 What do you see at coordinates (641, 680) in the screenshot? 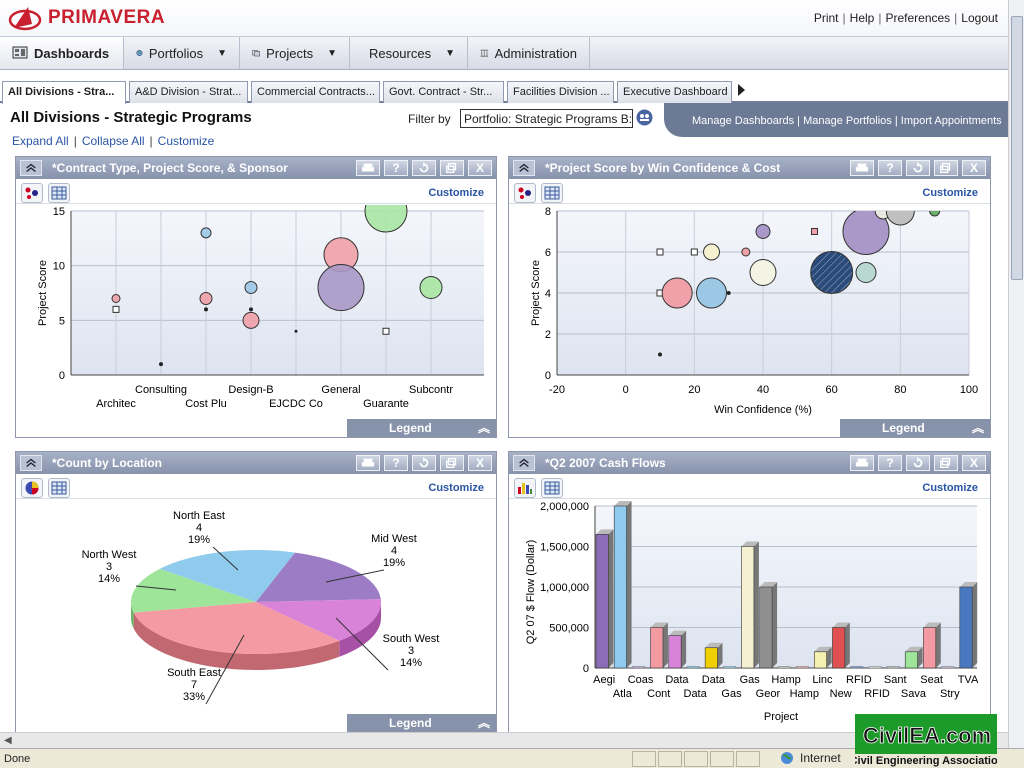
I see `x-tick-label: Coas` at bounding box center [641, 680].